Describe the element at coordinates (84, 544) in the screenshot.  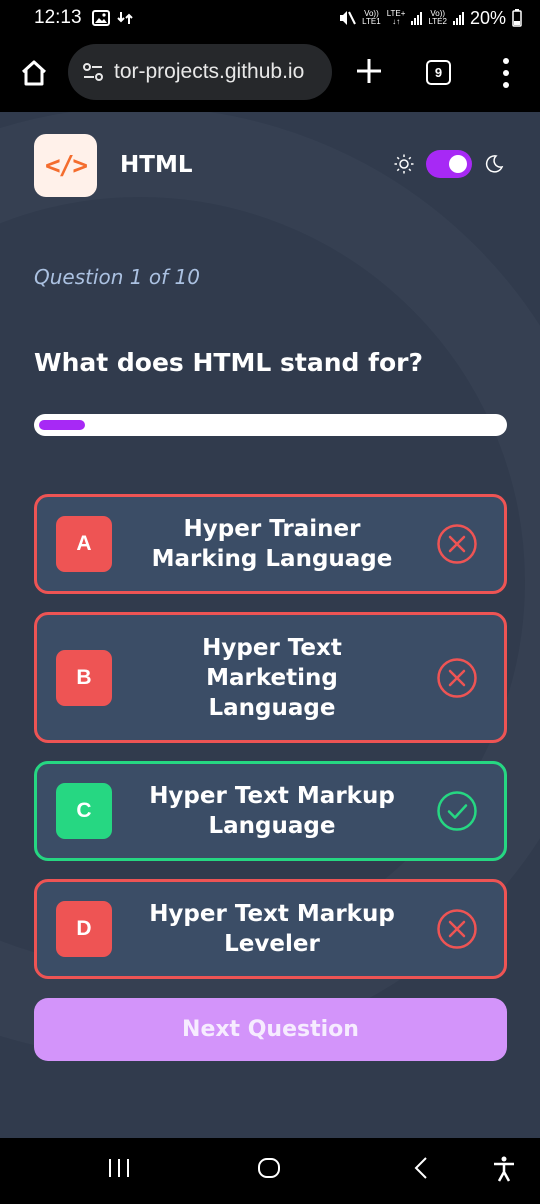
I see `option-letter: A` at that location.